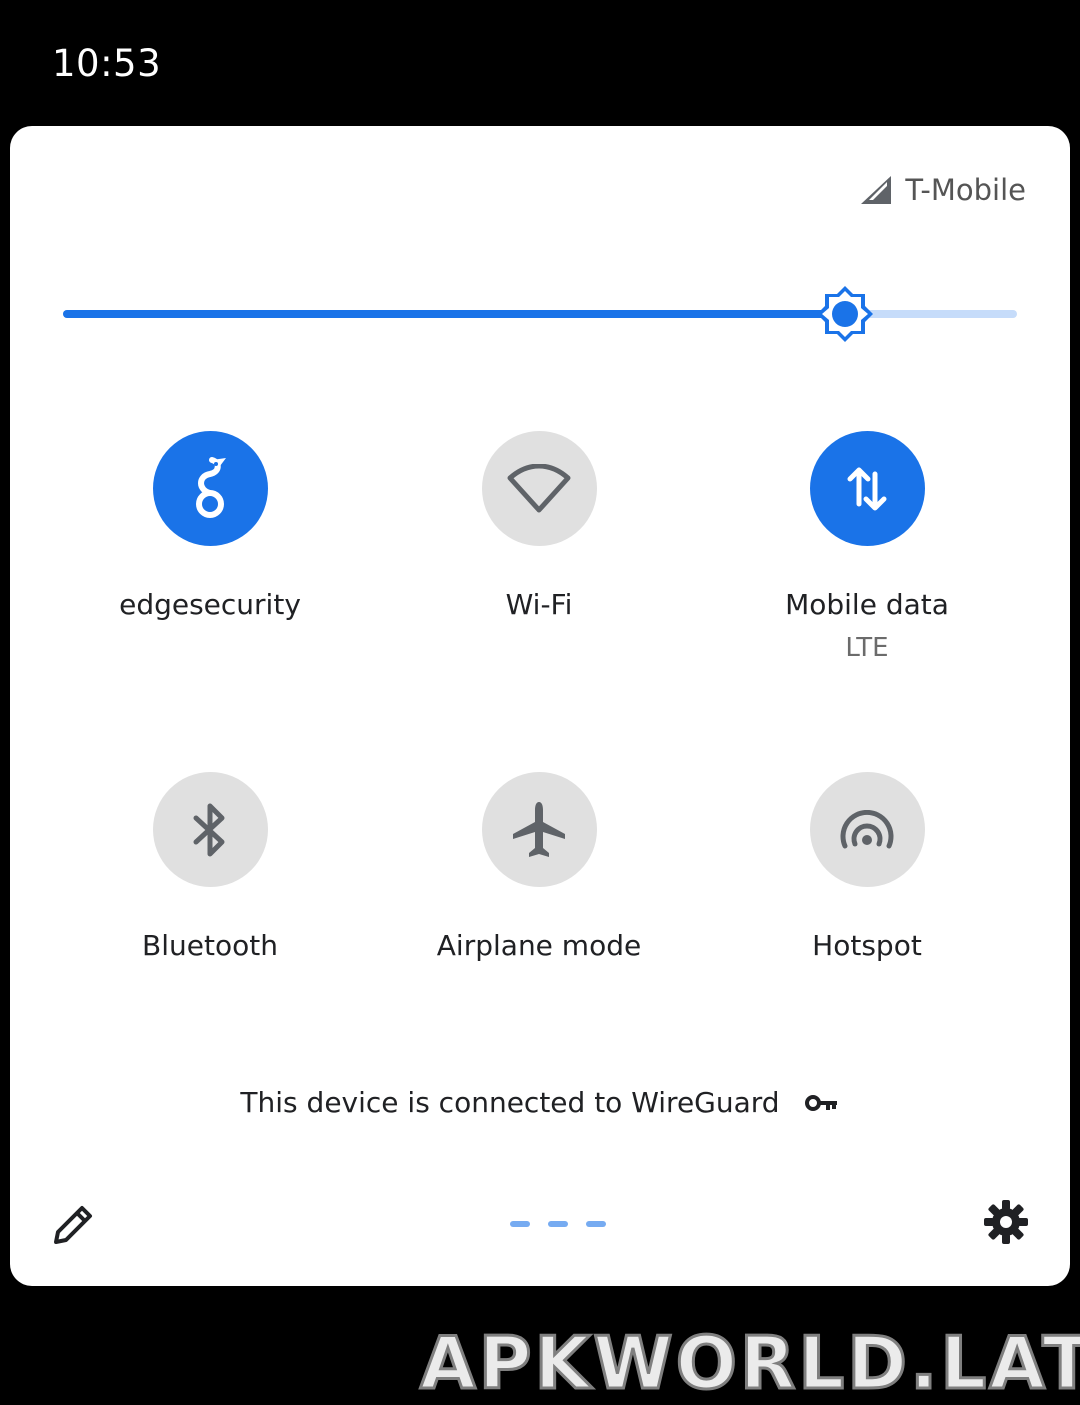  What do you see at coordinates (867, 945) in the screenshot?
I see `tile-label: Hotspot` at bounding box center [867, 945].